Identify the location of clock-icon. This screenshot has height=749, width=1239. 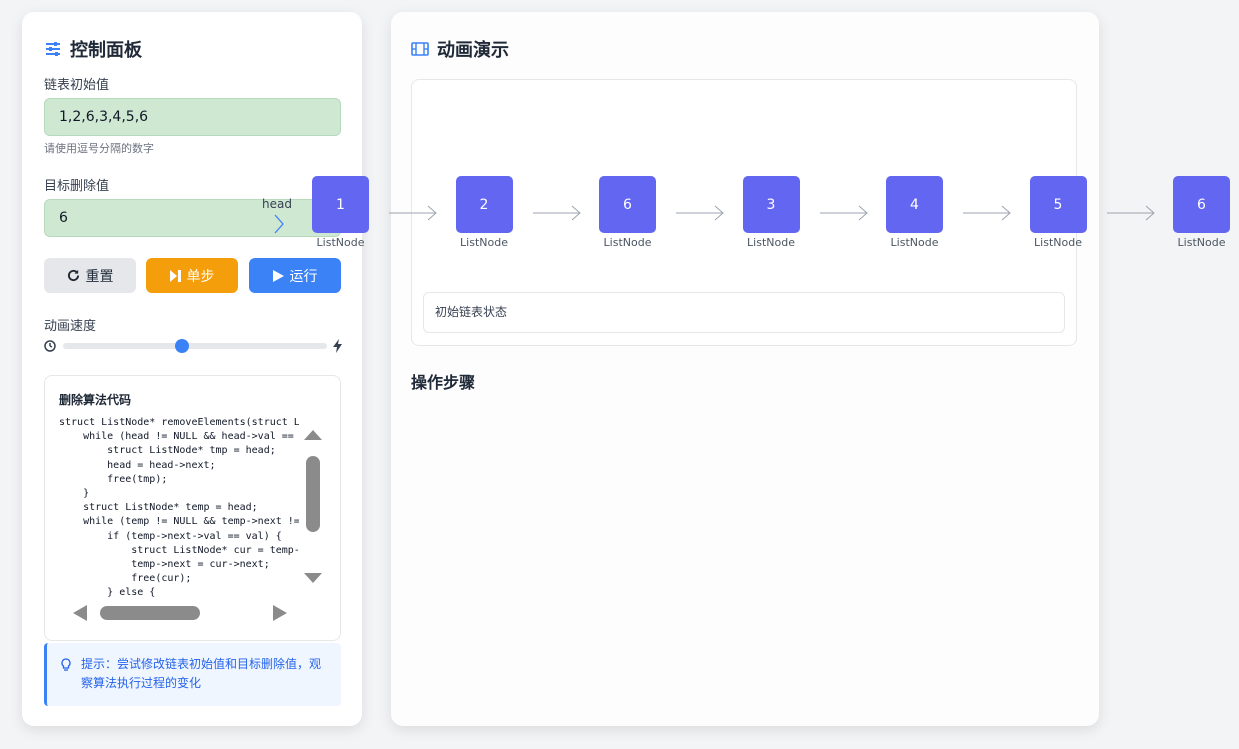
(50, 346).